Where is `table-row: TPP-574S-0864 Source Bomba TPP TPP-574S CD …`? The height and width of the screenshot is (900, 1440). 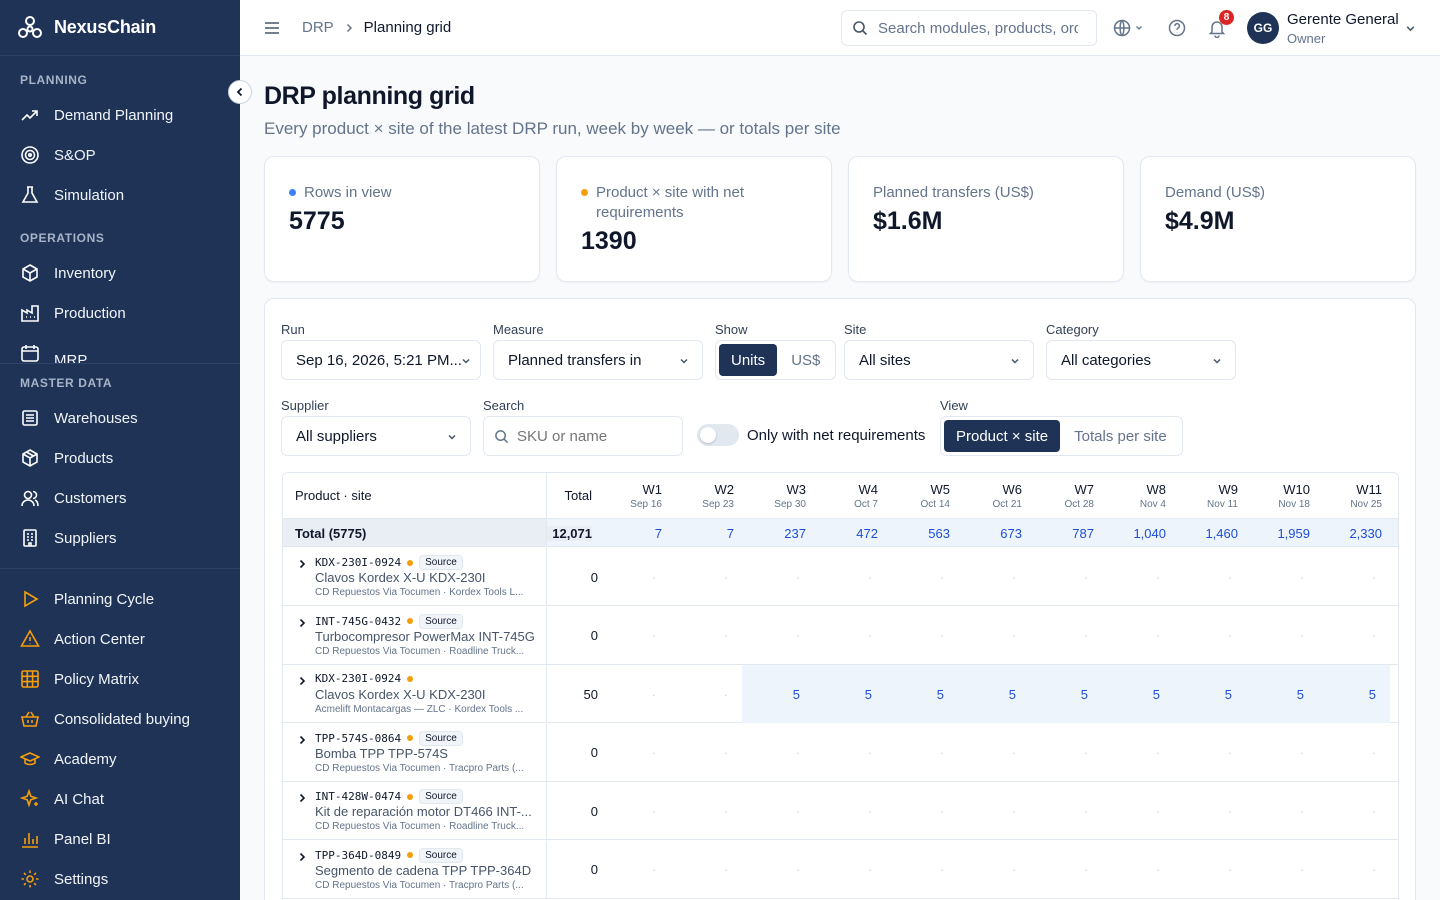
table-row: TPP-574S-0864 Source Bomba TPP TPP-574S CD … is located at coordinates (840, 752).